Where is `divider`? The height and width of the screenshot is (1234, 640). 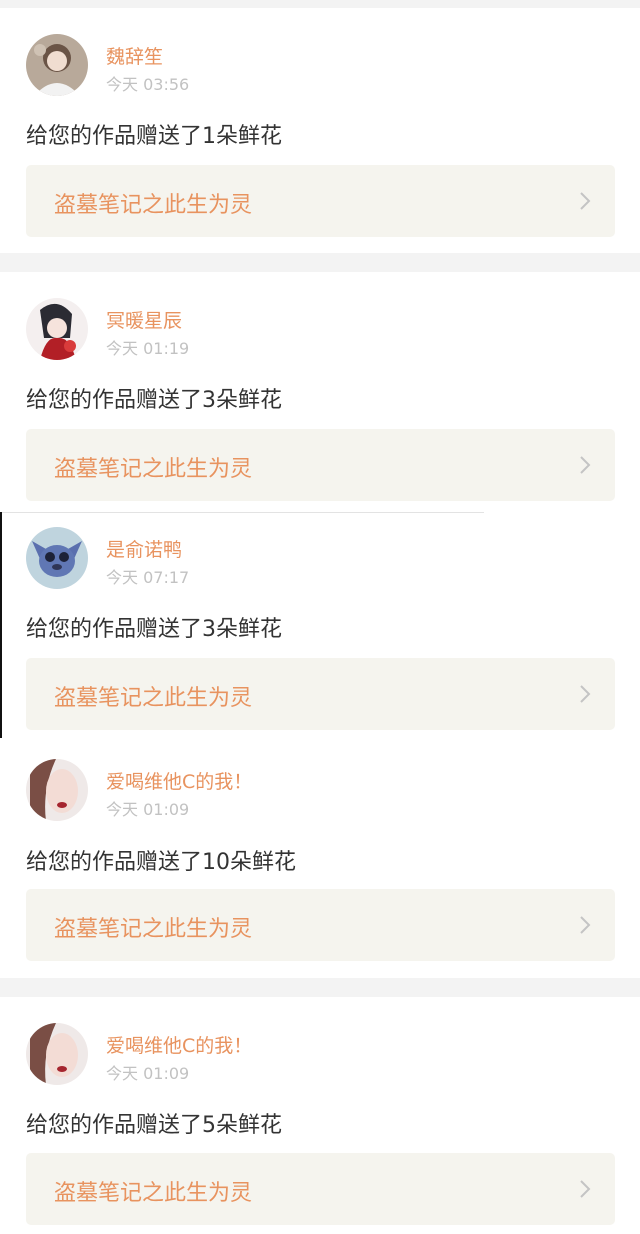 divider is located at coordinates (242, 512).